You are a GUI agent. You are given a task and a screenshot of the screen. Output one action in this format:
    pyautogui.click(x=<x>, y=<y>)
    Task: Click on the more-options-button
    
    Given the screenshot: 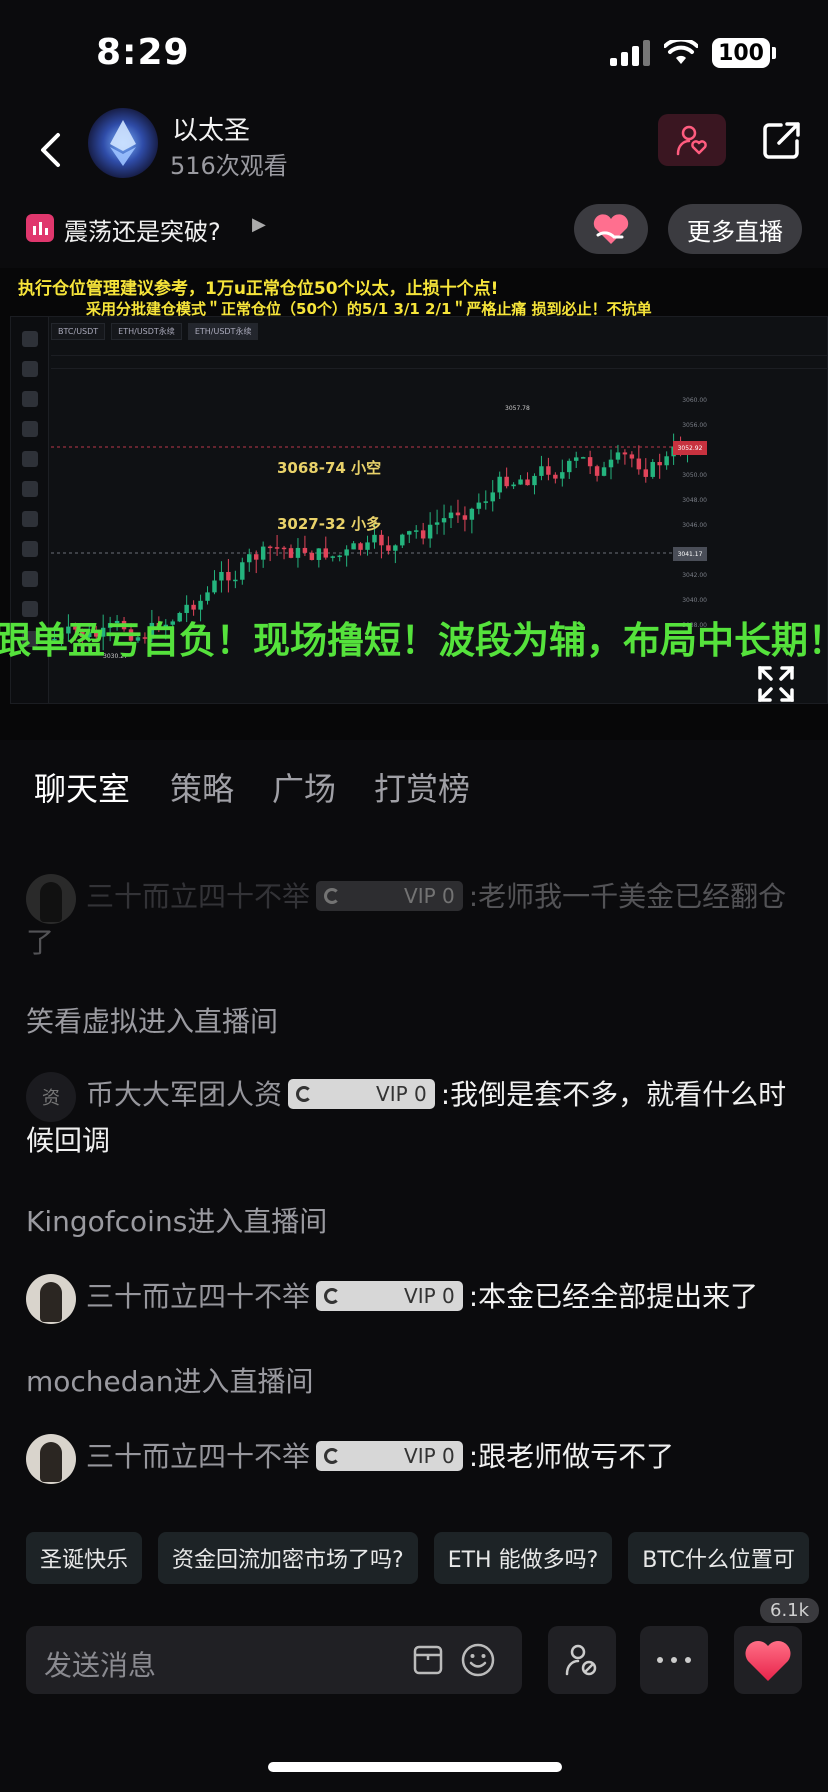 What is the action you would take?
    pyautogui.click(x=674, y=1660)
    